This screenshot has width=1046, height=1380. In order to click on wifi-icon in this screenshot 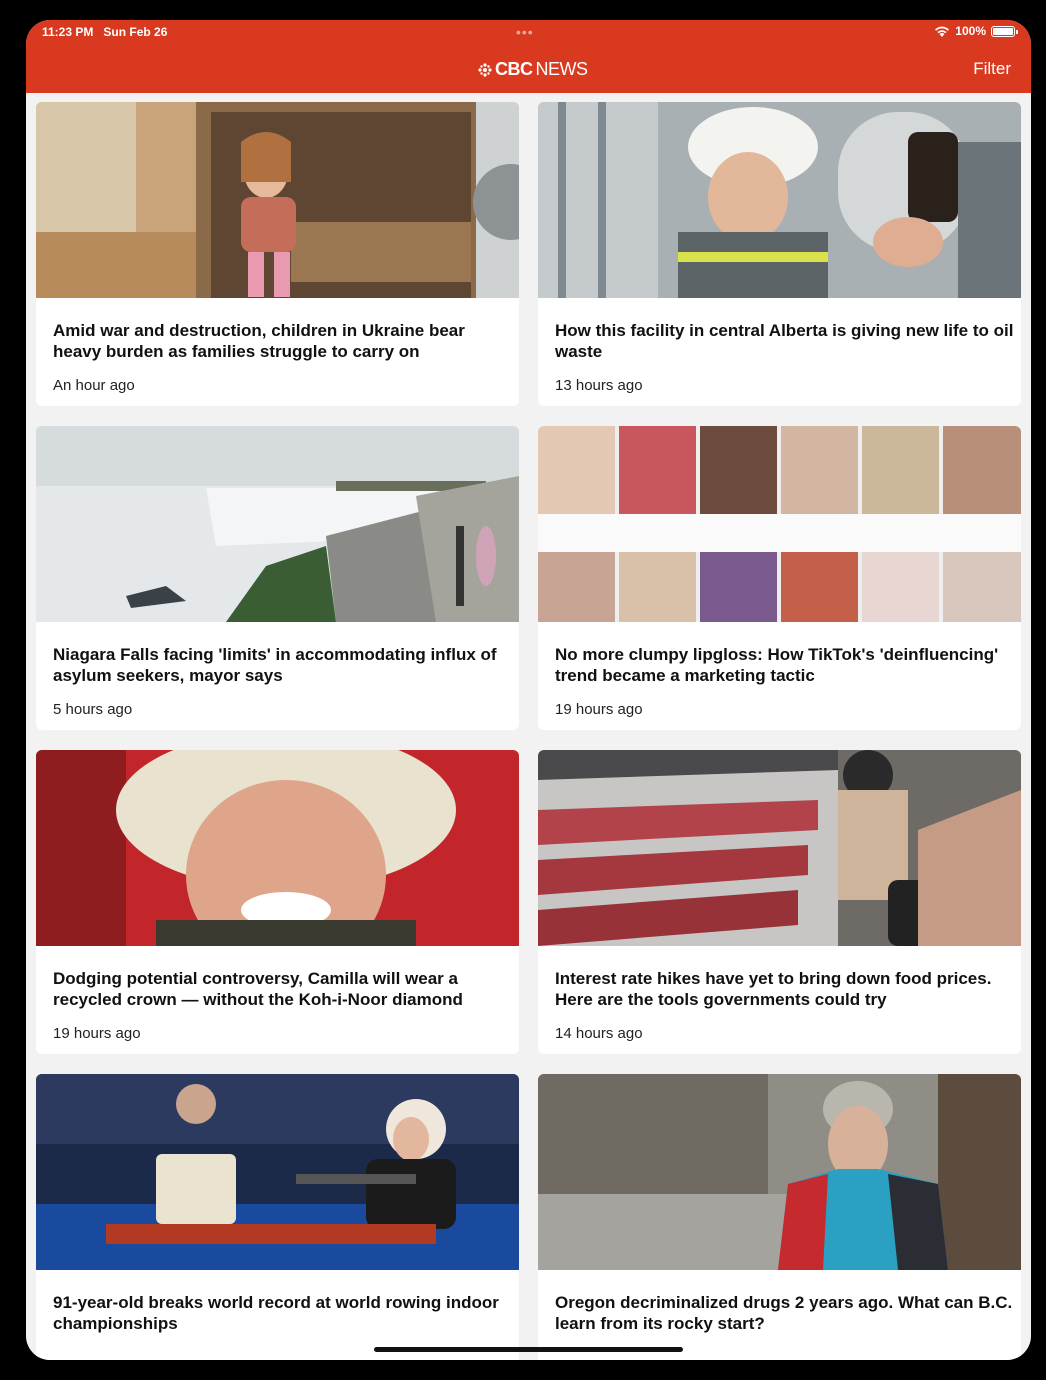, I will do `click(942, 31)`.